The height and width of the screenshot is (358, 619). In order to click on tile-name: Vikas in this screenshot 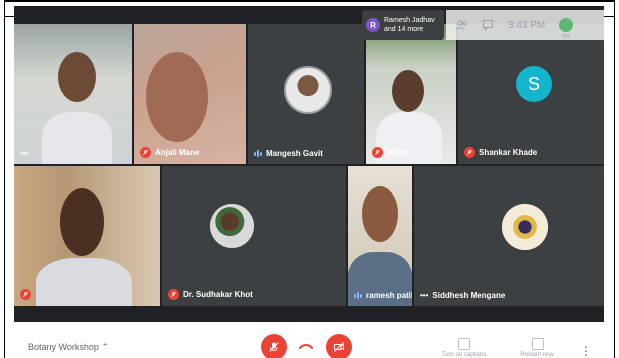, I will do `click(390, 152)`.